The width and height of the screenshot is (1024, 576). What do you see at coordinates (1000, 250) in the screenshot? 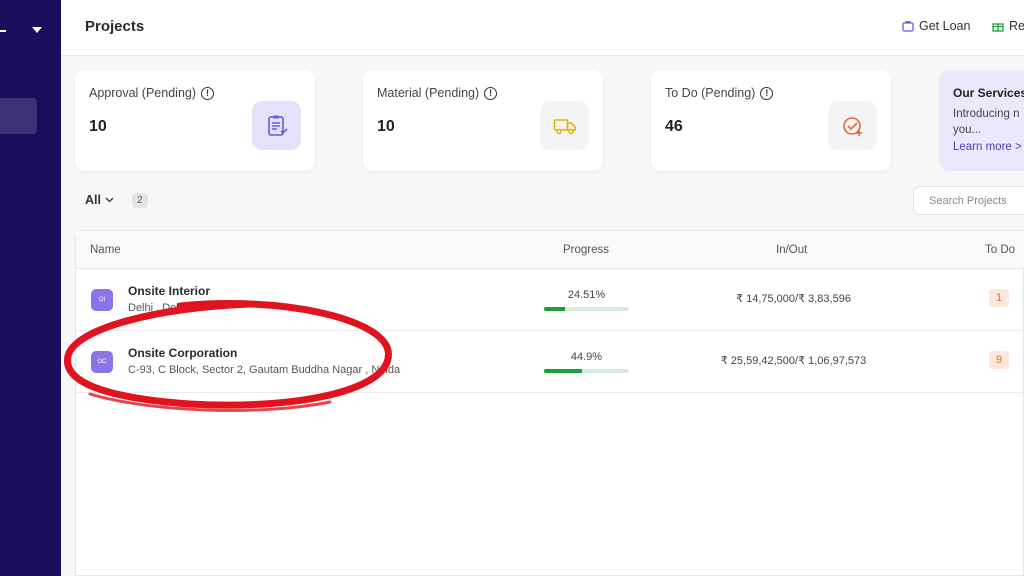
I see `header-todo: To Do` at bounding box center [1000, 250].